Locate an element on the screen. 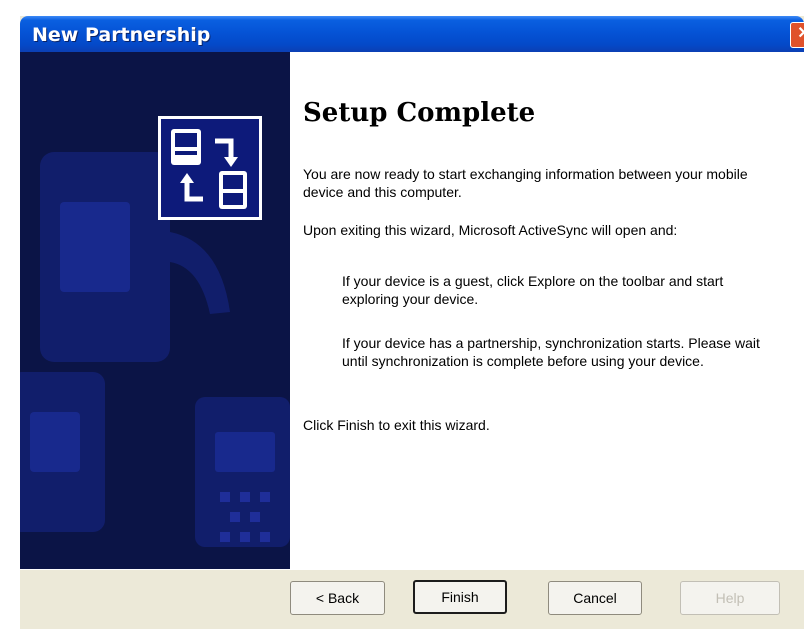  close-button: ✕ is located at coordinates (797, 35).